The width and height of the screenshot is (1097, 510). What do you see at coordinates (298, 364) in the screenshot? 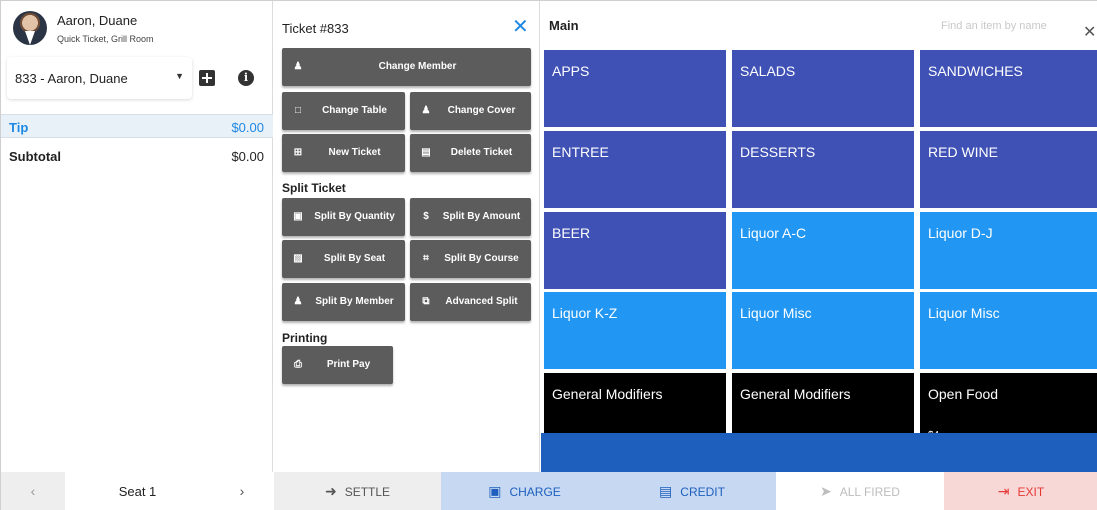
I see `printer-icon: ⎙` at bounding box center [298, 364].